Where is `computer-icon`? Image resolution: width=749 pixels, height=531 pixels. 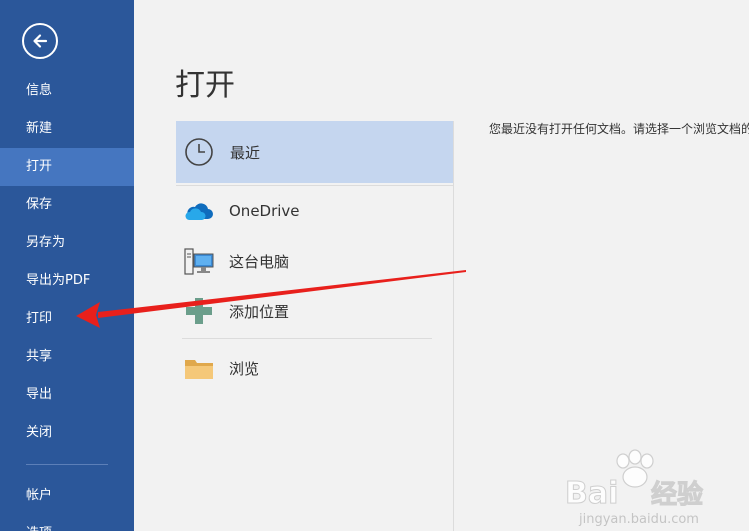
computer-icon is located at coordinates (199, 261).